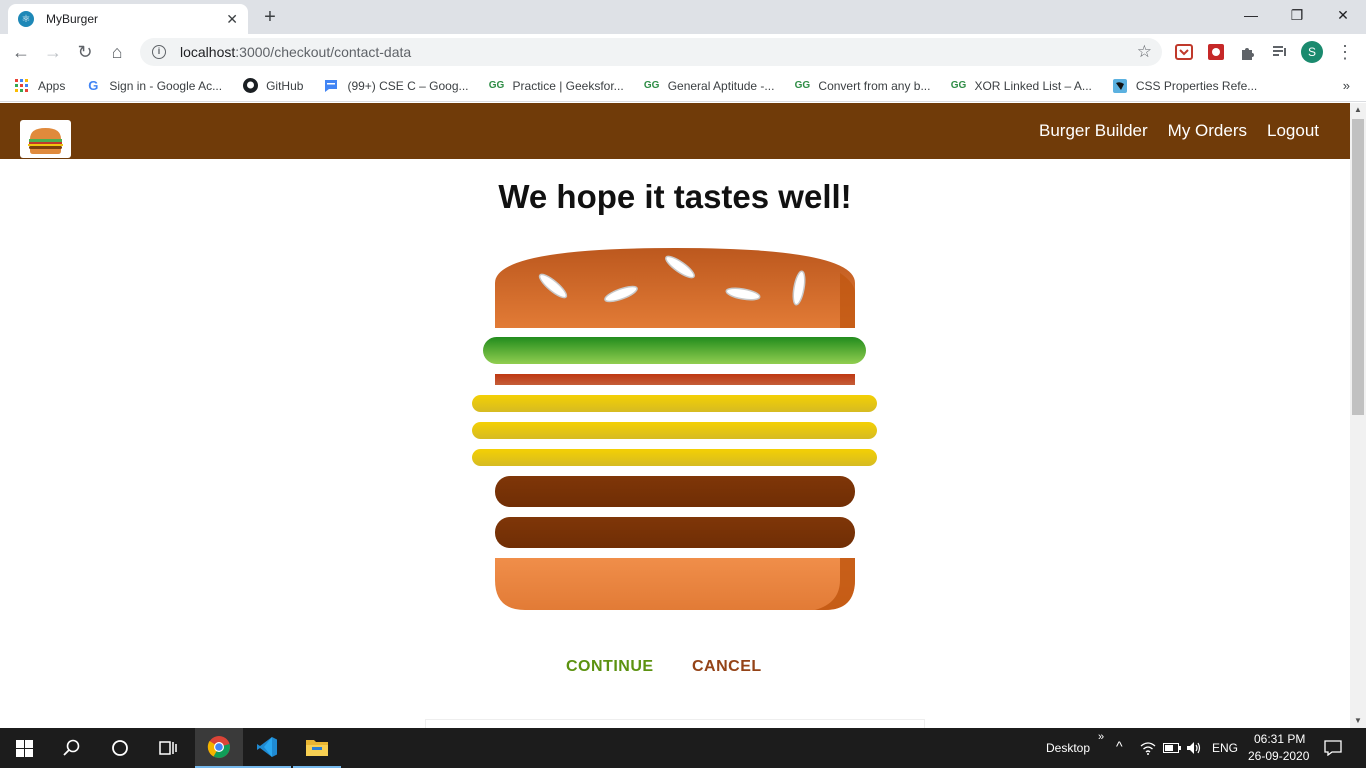  Describe the element at coordinates (1346, 85) in the screenshot. I see `bookmarks-overflow-icon: »` at that location.